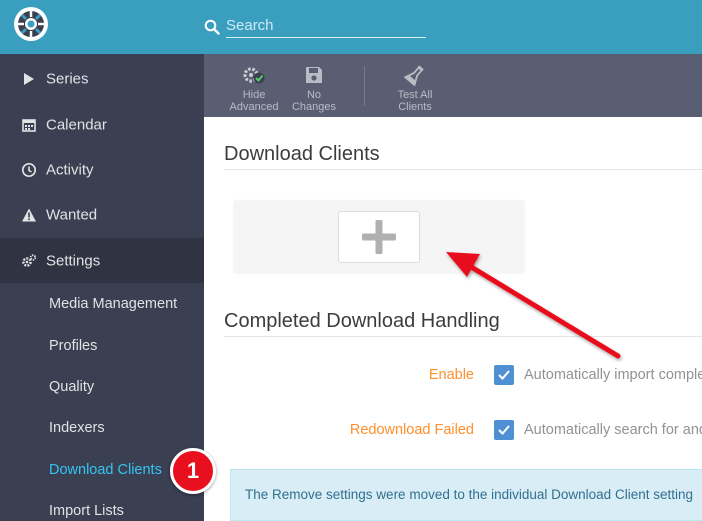 This screenshot has width=702, height=521. I want to click on sidebar-sub-profiles: Profiles, so click(102, 345).